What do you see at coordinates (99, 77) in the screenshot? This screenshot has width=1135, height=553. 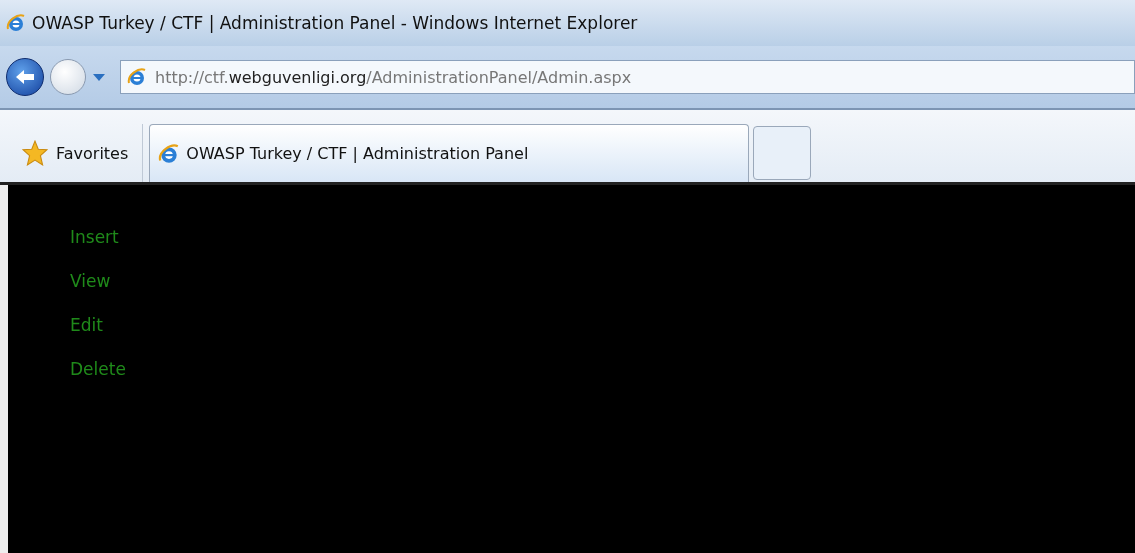 I see `dropdown-caret-icon` at bounding box center [99, 77].